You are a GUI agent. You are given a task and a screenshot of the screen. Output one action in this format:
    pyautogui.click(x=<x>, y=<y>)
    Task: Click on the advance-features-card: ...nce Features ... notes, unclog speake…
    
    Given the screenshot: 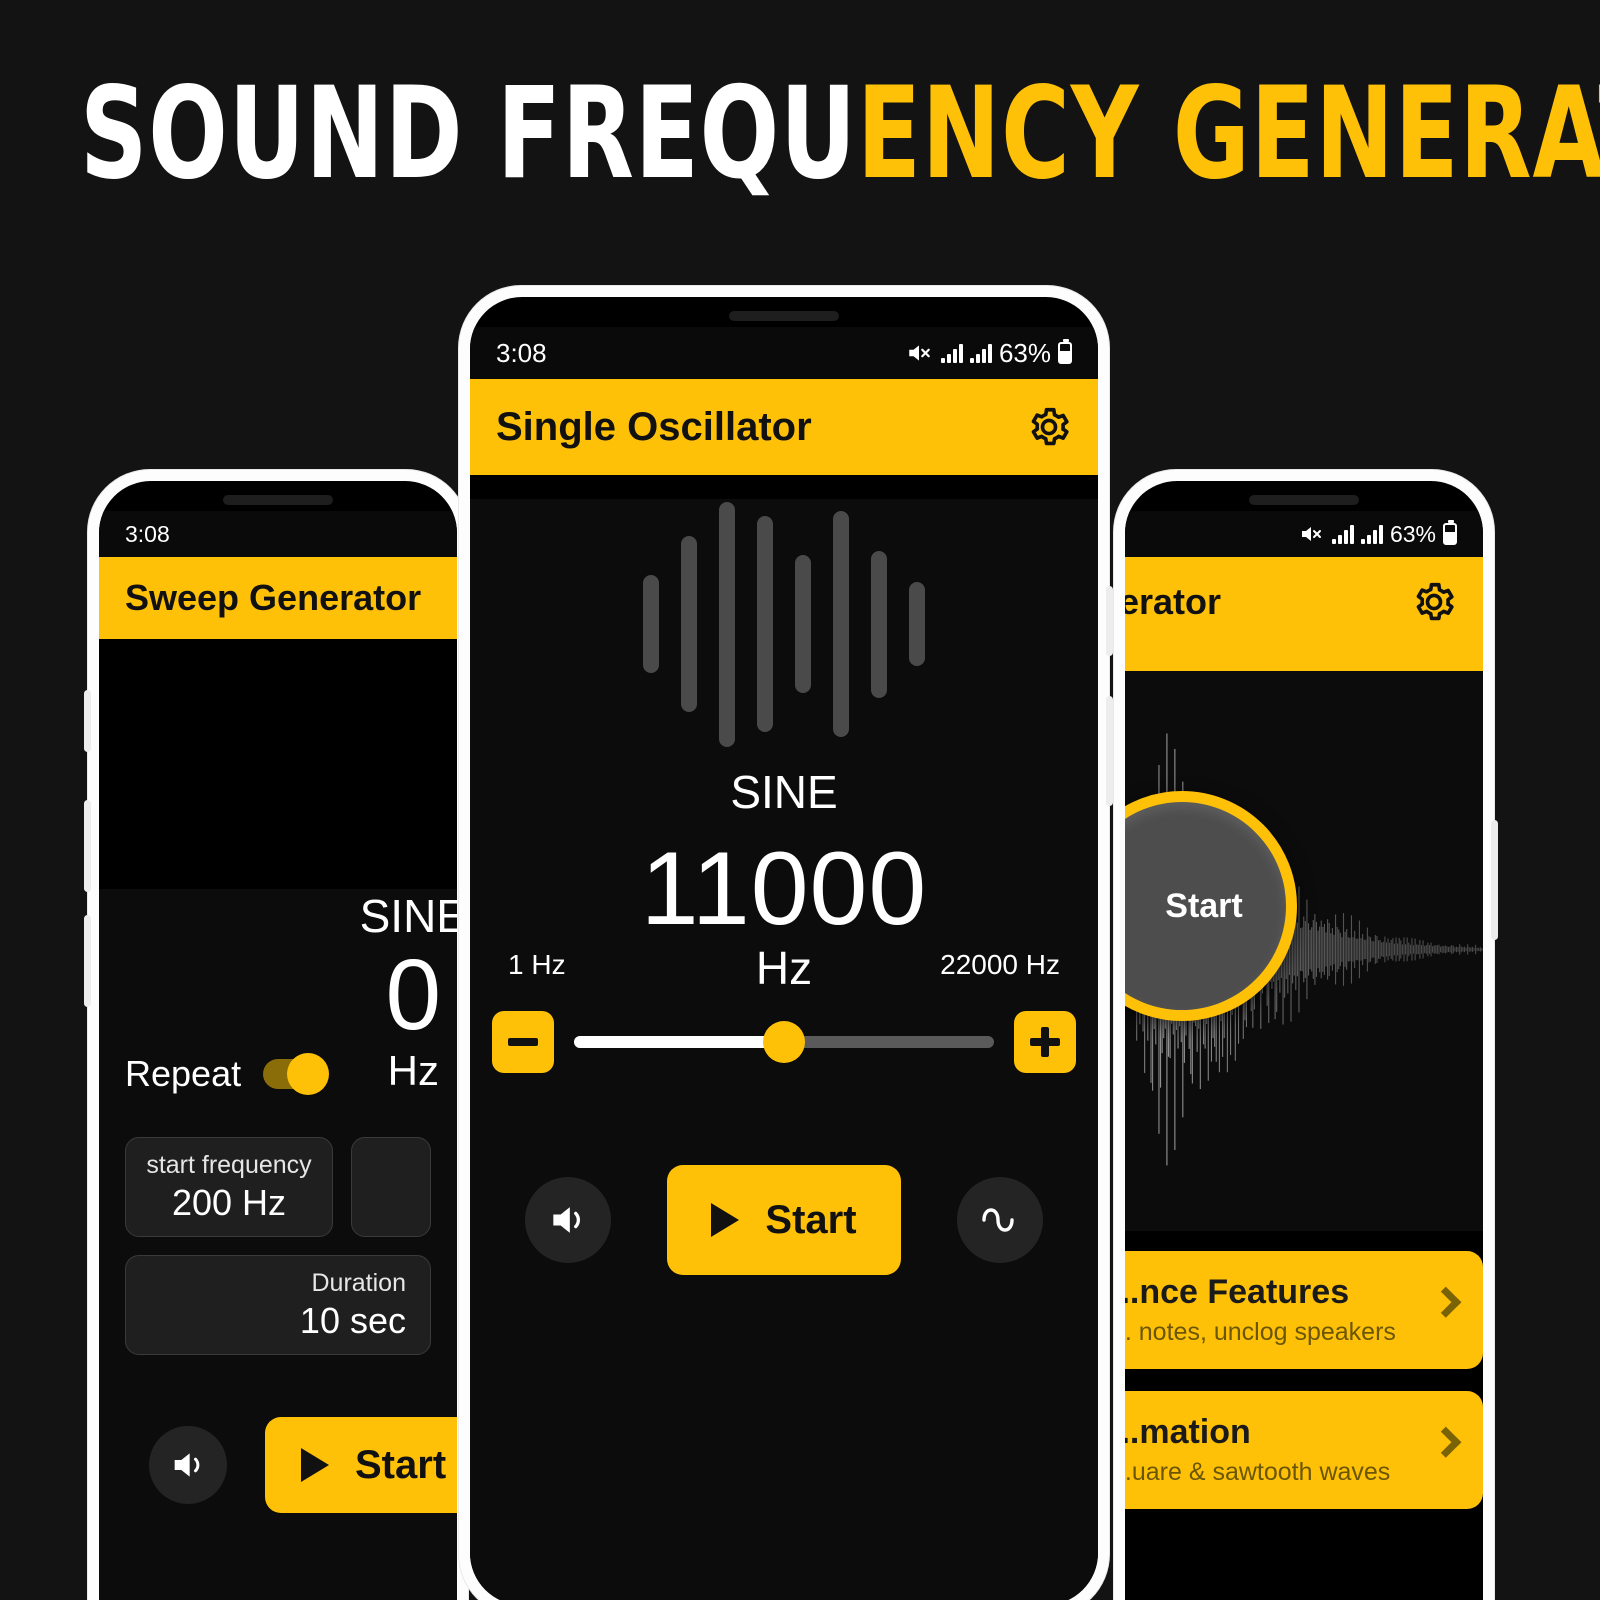 What is the action you would take?
    pyautogui.click(x=1304, y=1310)
    